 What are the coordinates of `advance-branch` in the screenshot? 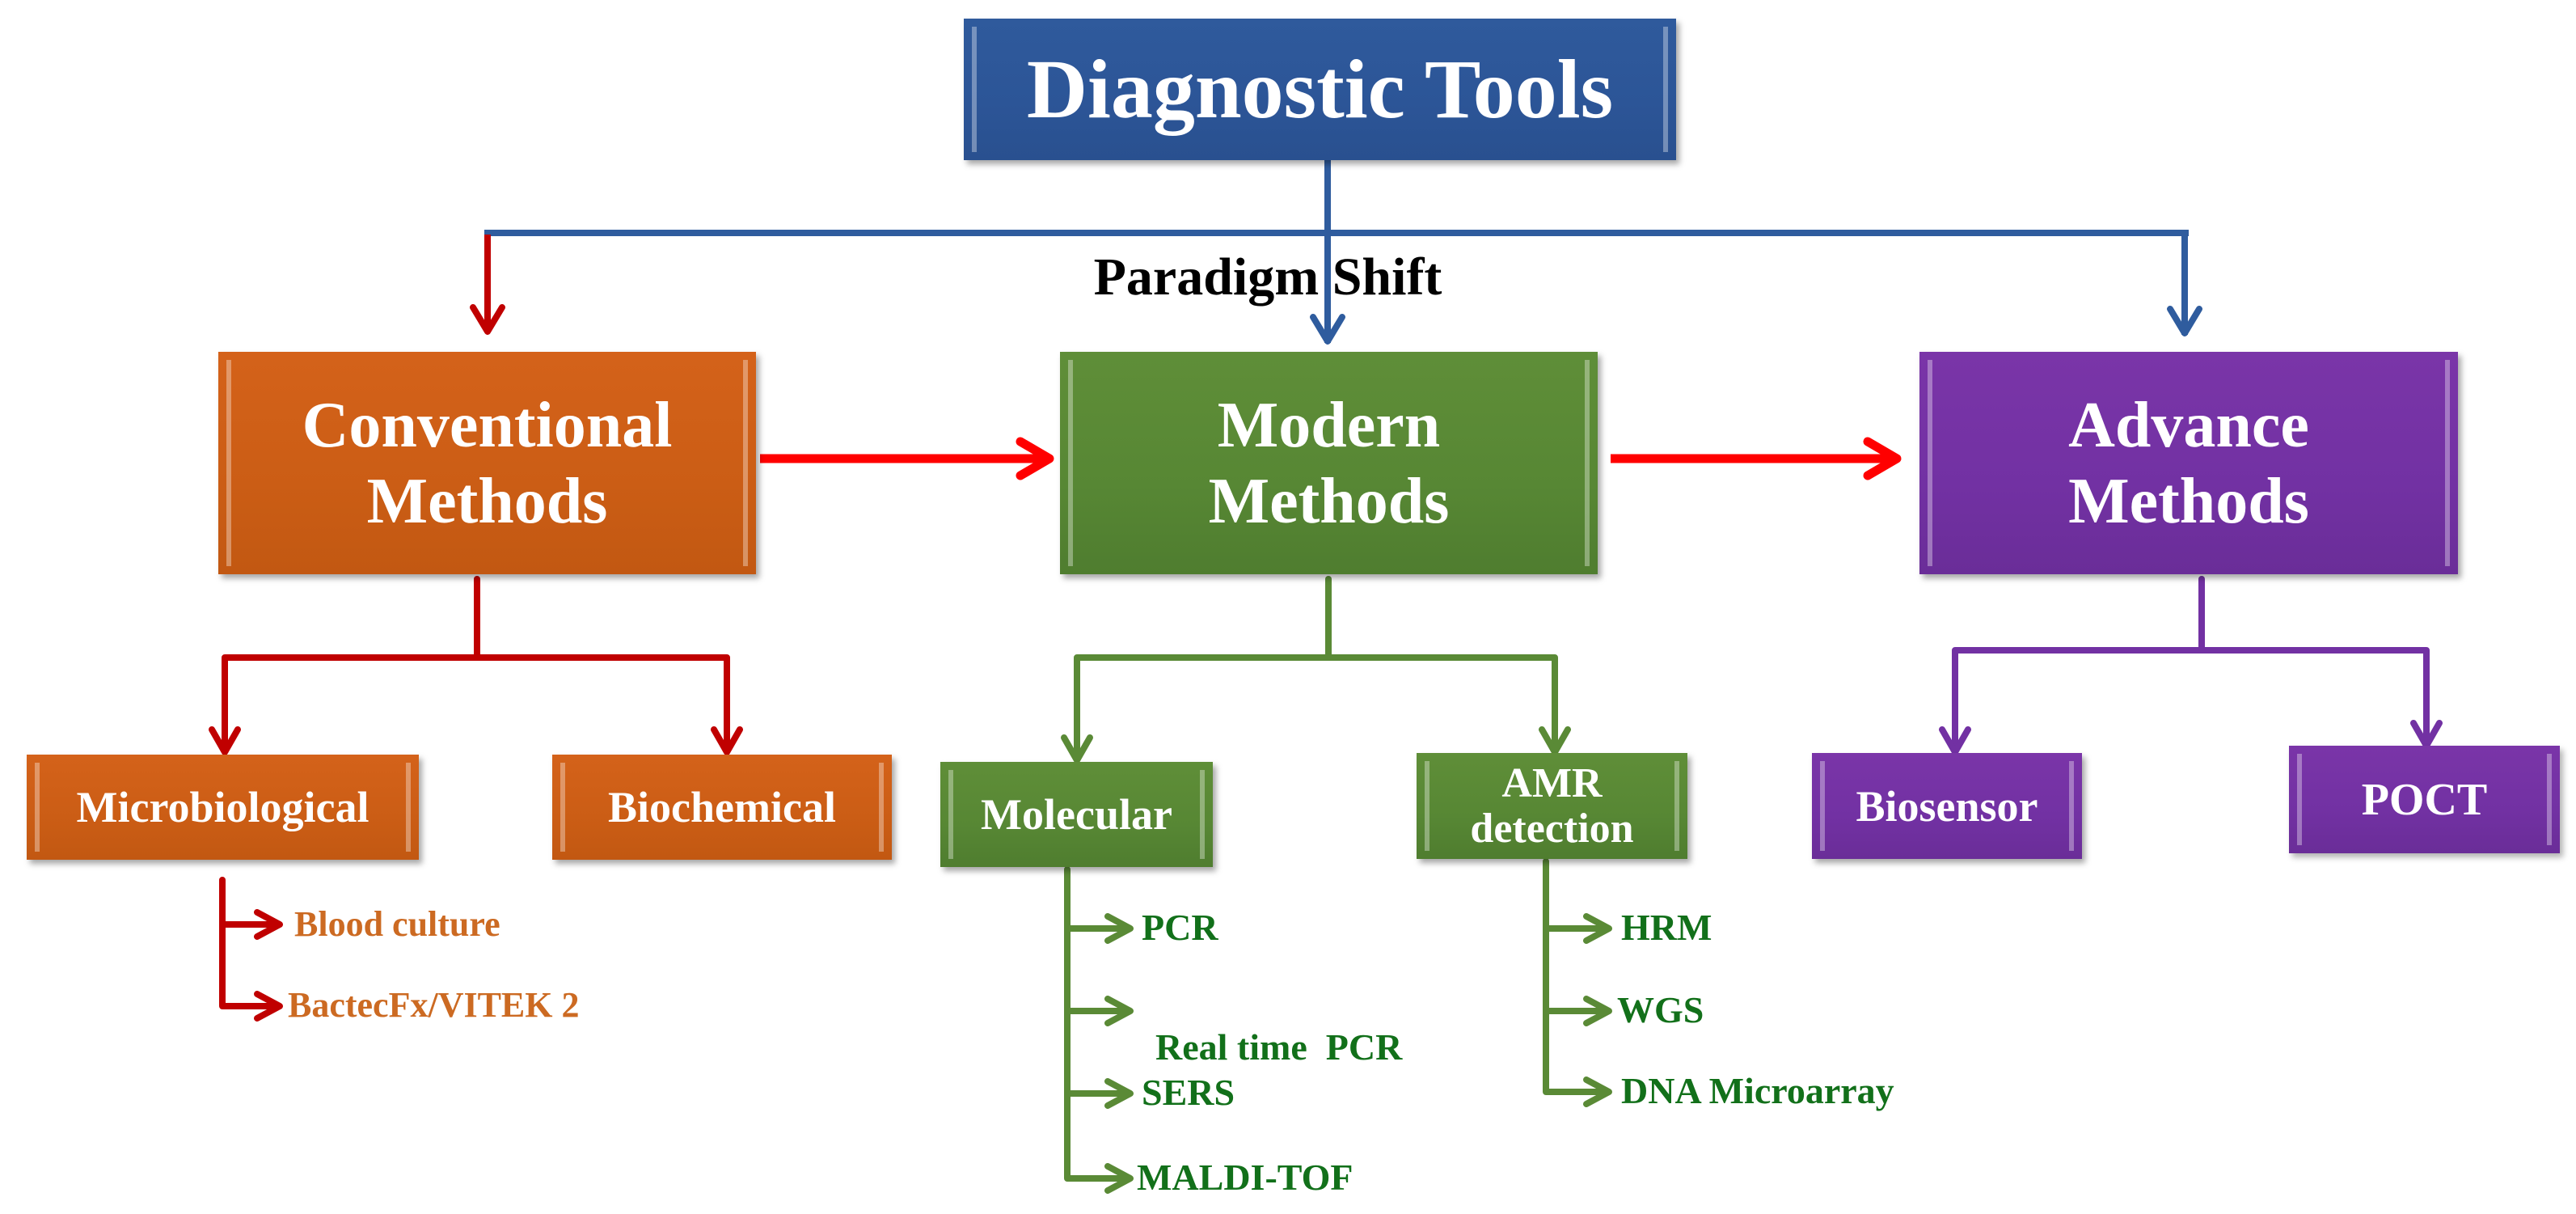 It's located at (2191, 665).